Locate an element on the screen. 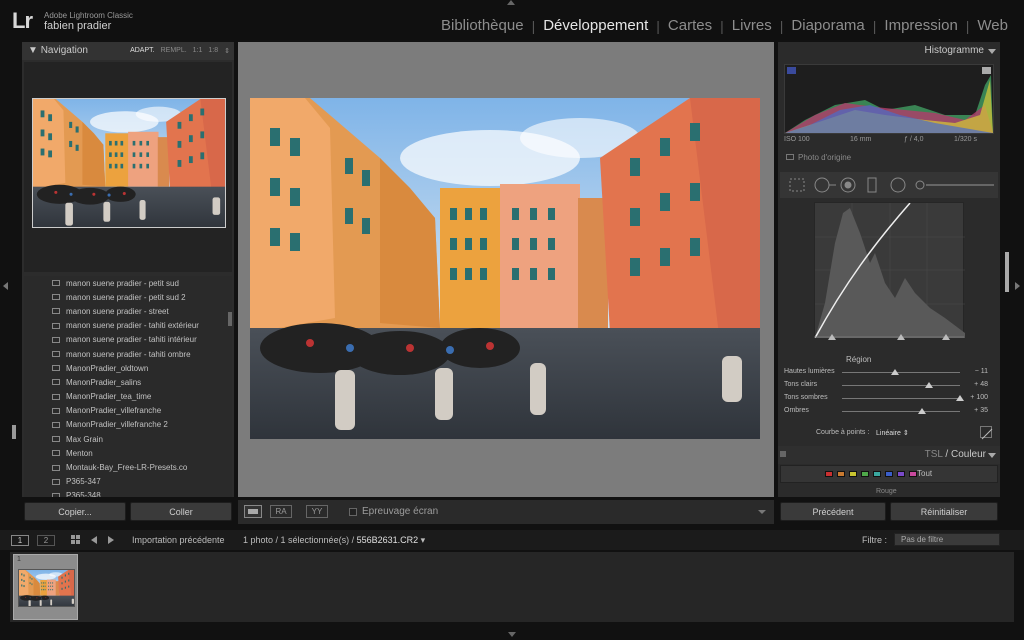 The height and width of the screenshot is (640, 1024). zoom-stepper-icon: ⇕ is located at coordinates (227, 51).